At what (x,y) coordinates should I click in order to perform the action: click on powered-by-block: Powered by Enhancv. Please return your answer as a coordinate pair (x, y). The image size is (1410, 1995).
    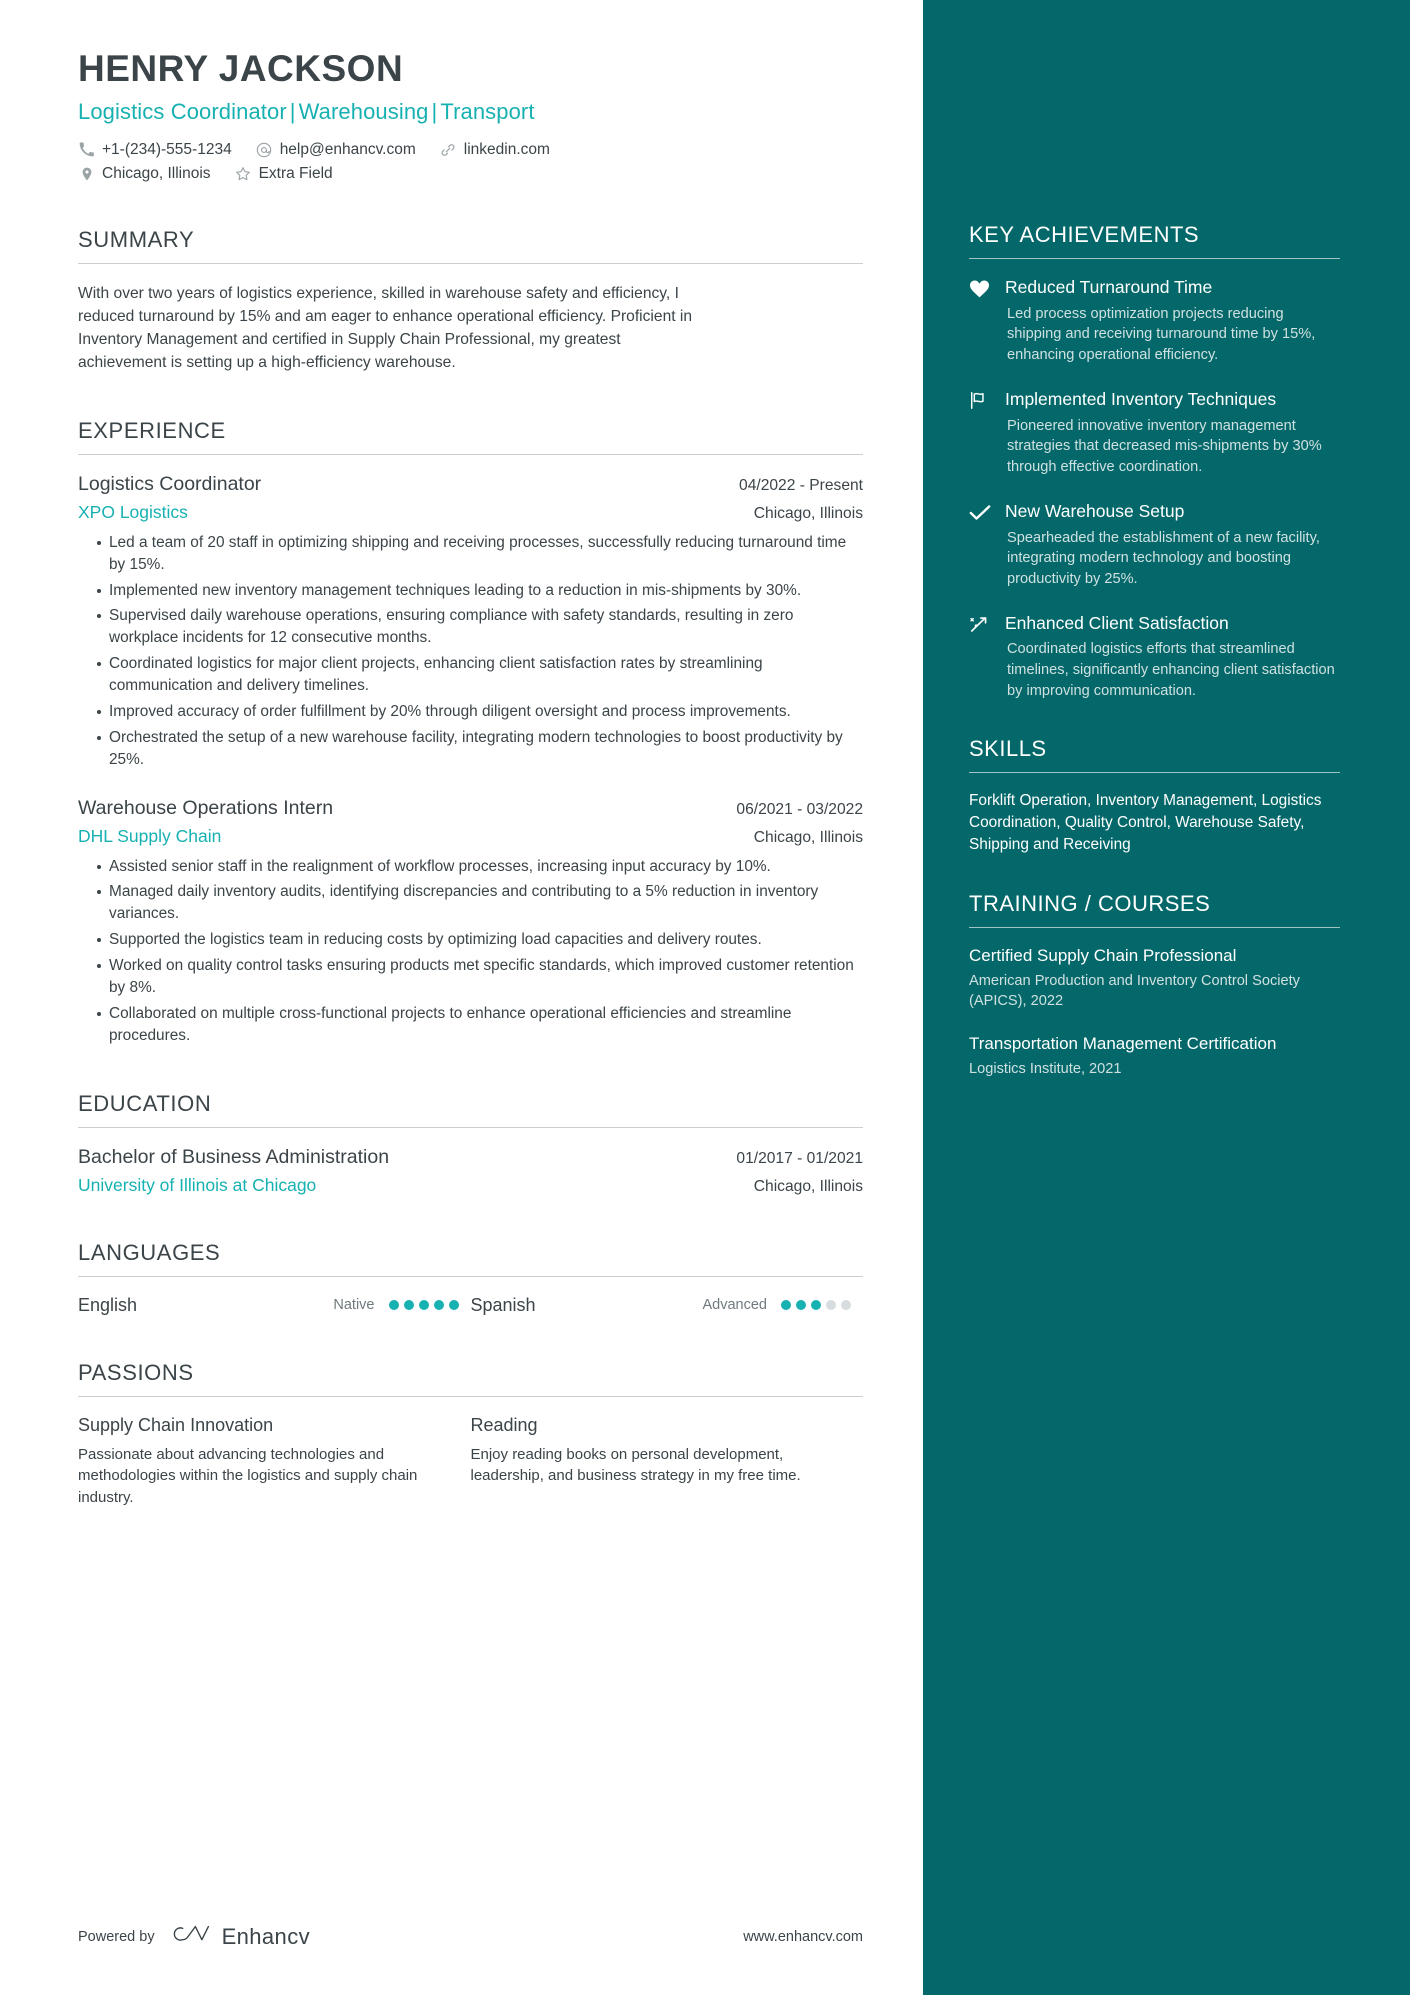
    Looking at the image, I should click on (194, 1936).